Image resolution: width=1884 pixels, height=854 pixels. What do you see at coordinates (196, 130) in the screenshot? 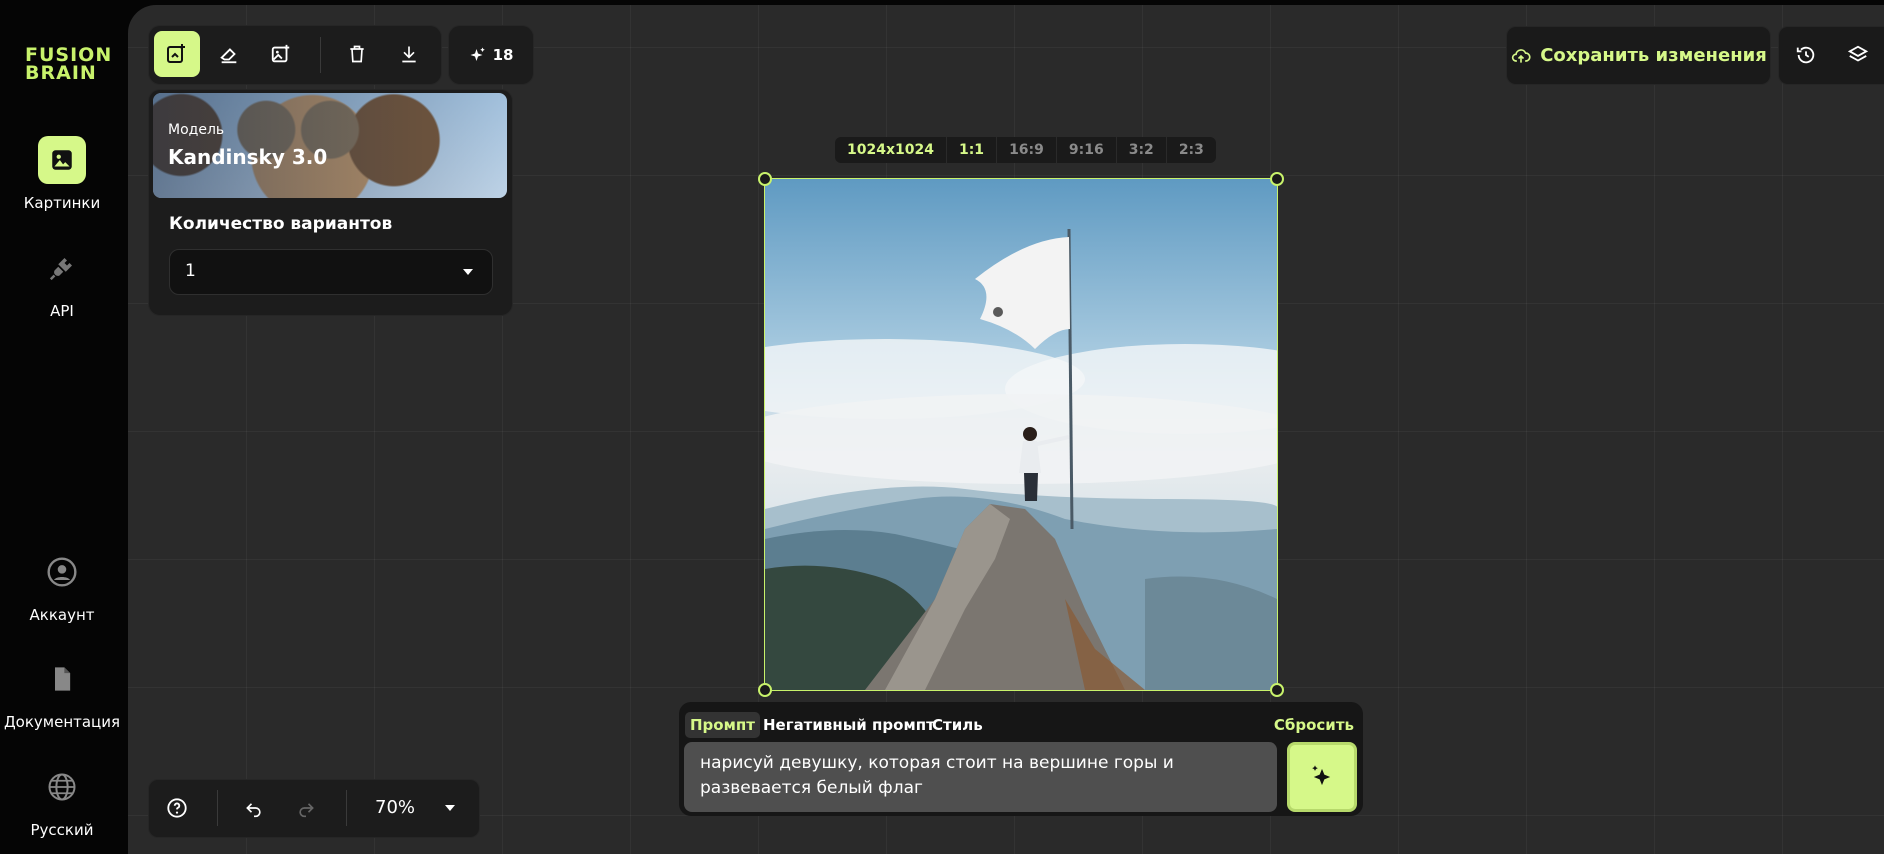
I see `model-caption: Модель` at bounding box center [196, 130].